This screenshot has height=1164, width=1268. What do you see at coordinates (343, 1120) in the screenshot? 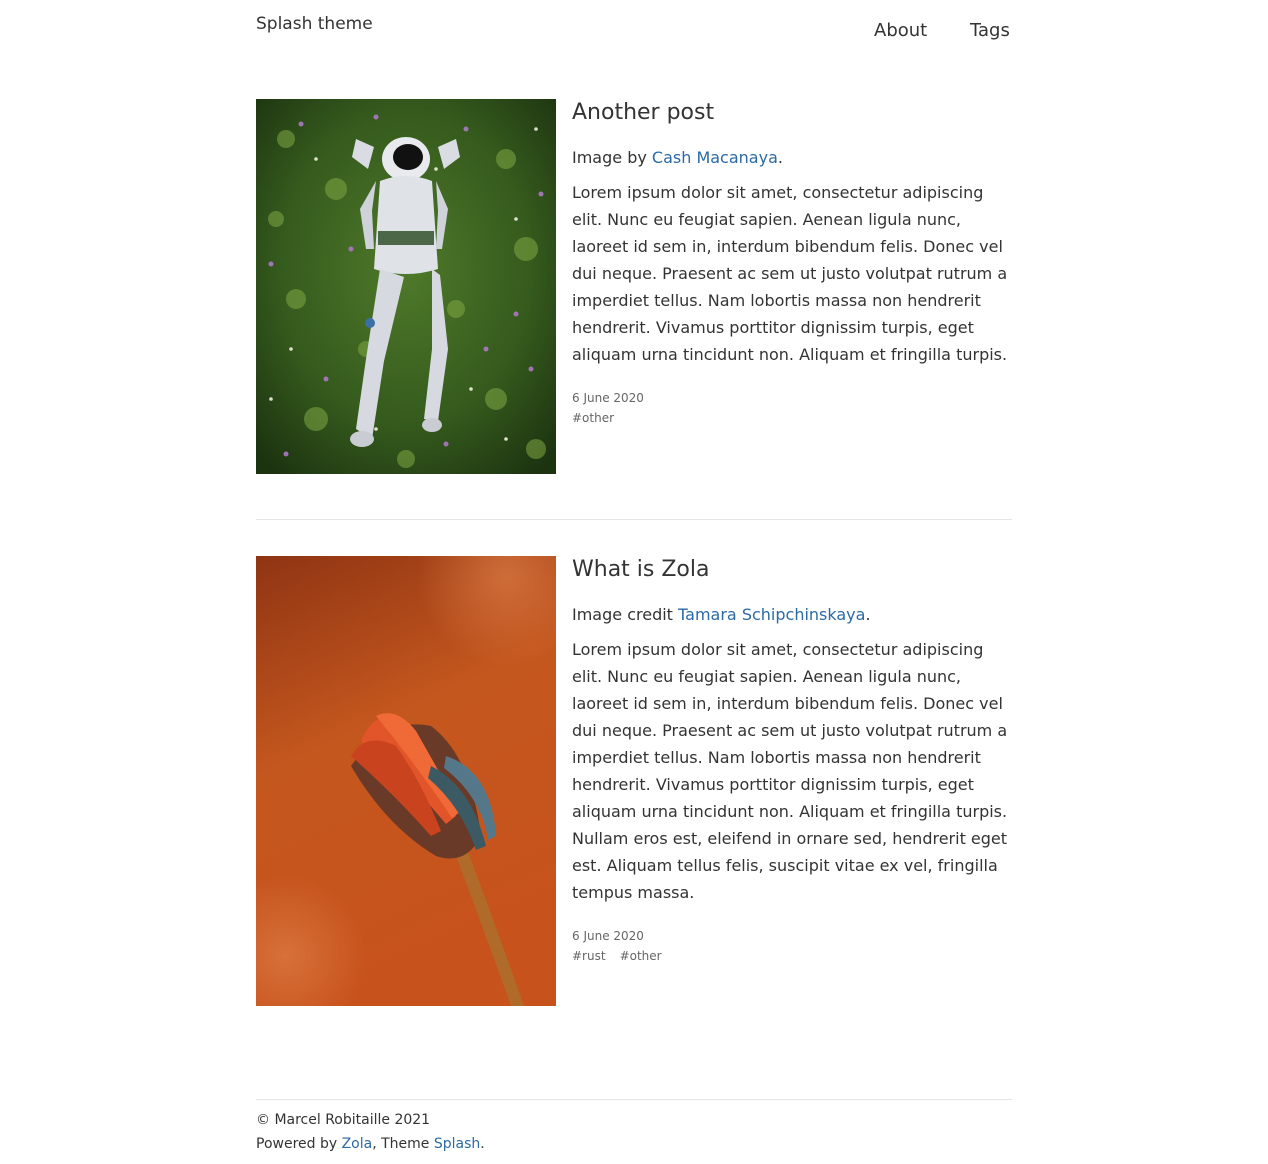
I see `copyright: © Marcel Robitaille 2021` at bounding box center [343, 1120].